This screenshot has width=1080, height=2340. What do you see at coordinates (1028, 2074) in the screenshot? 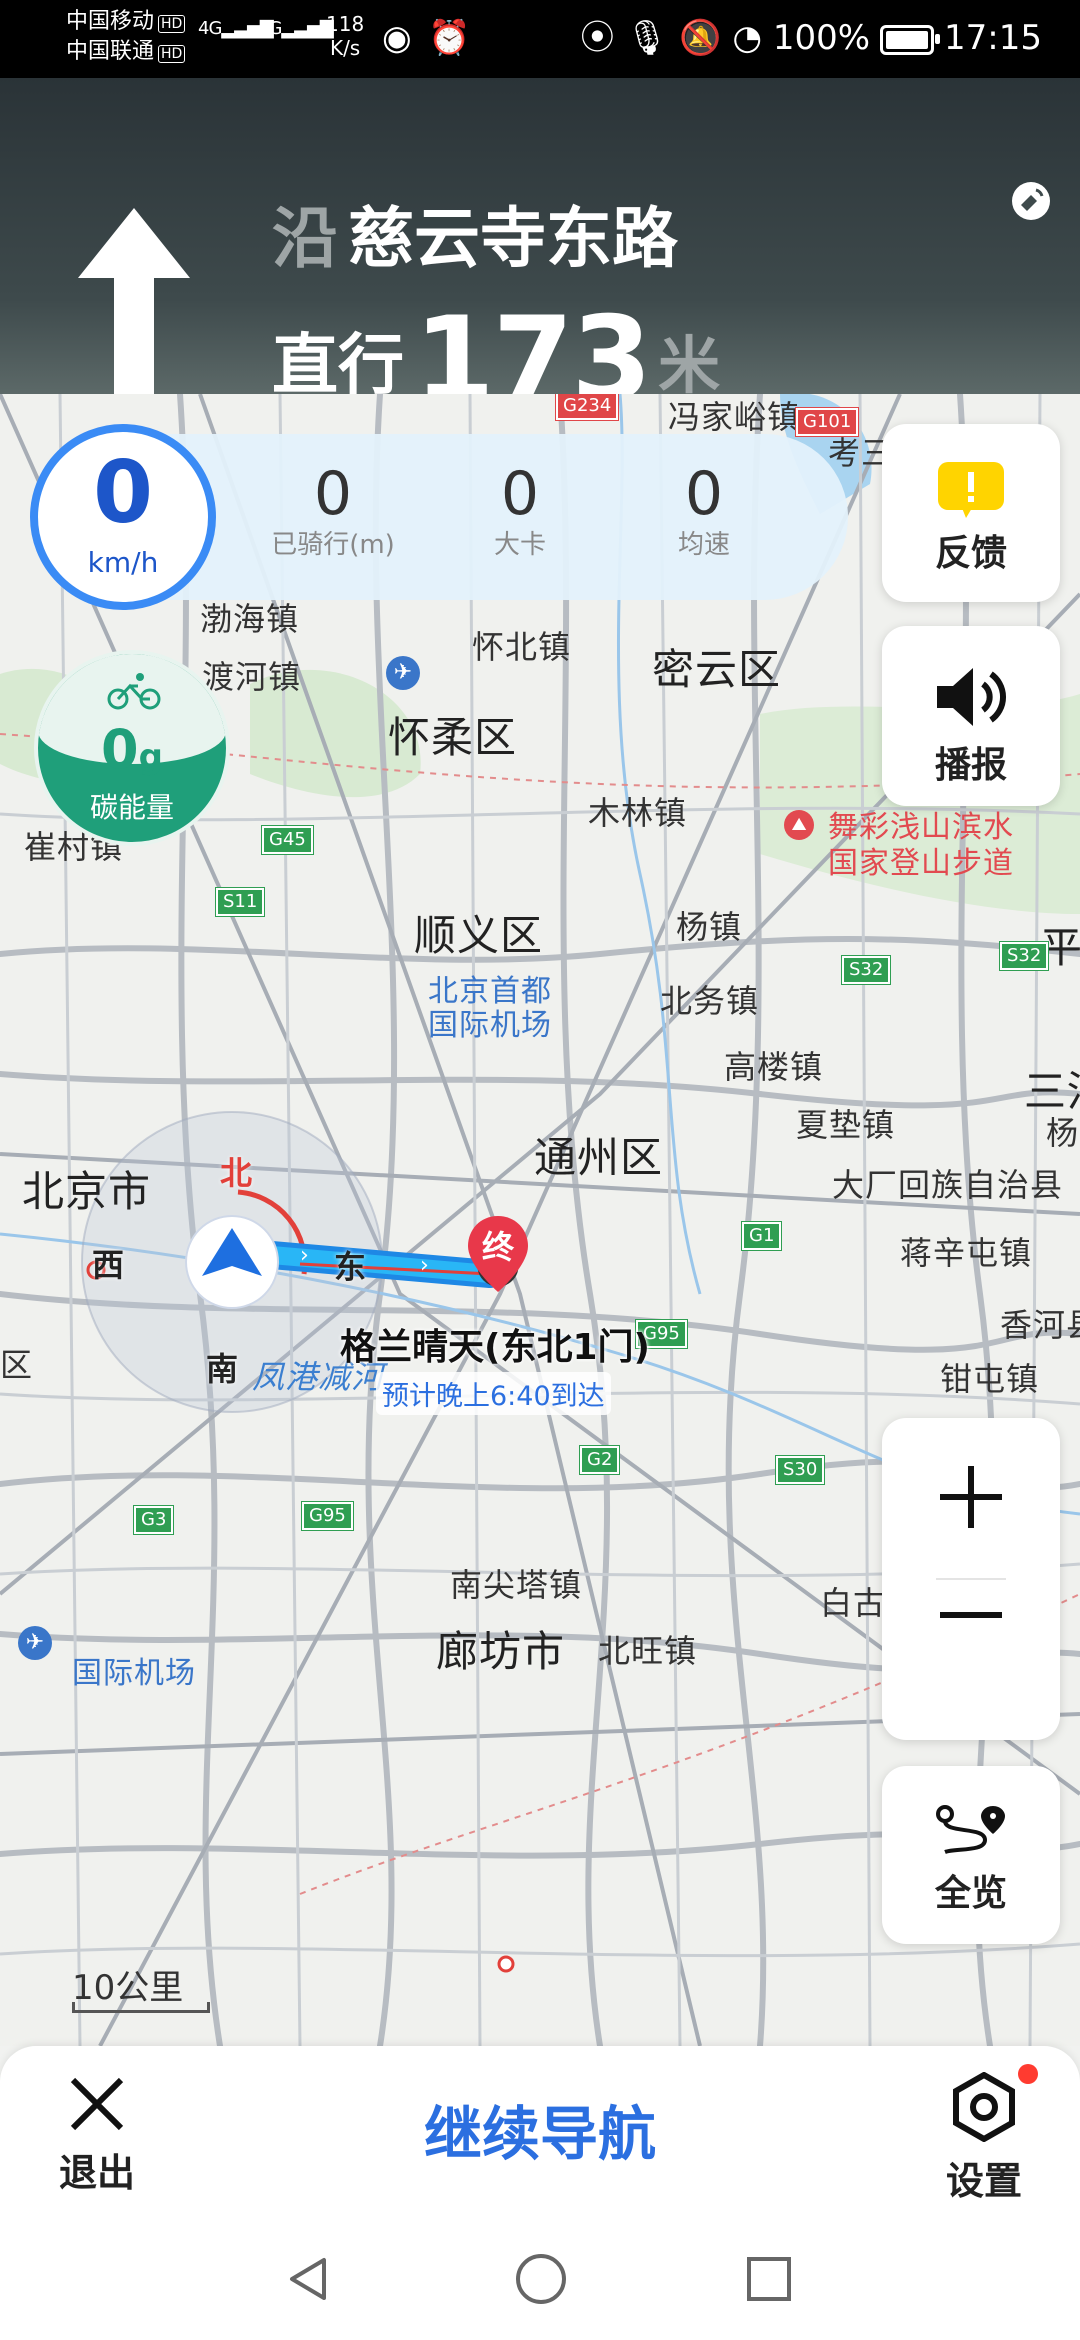
I see `notification-dot` at bounding box center [1028, 2074].